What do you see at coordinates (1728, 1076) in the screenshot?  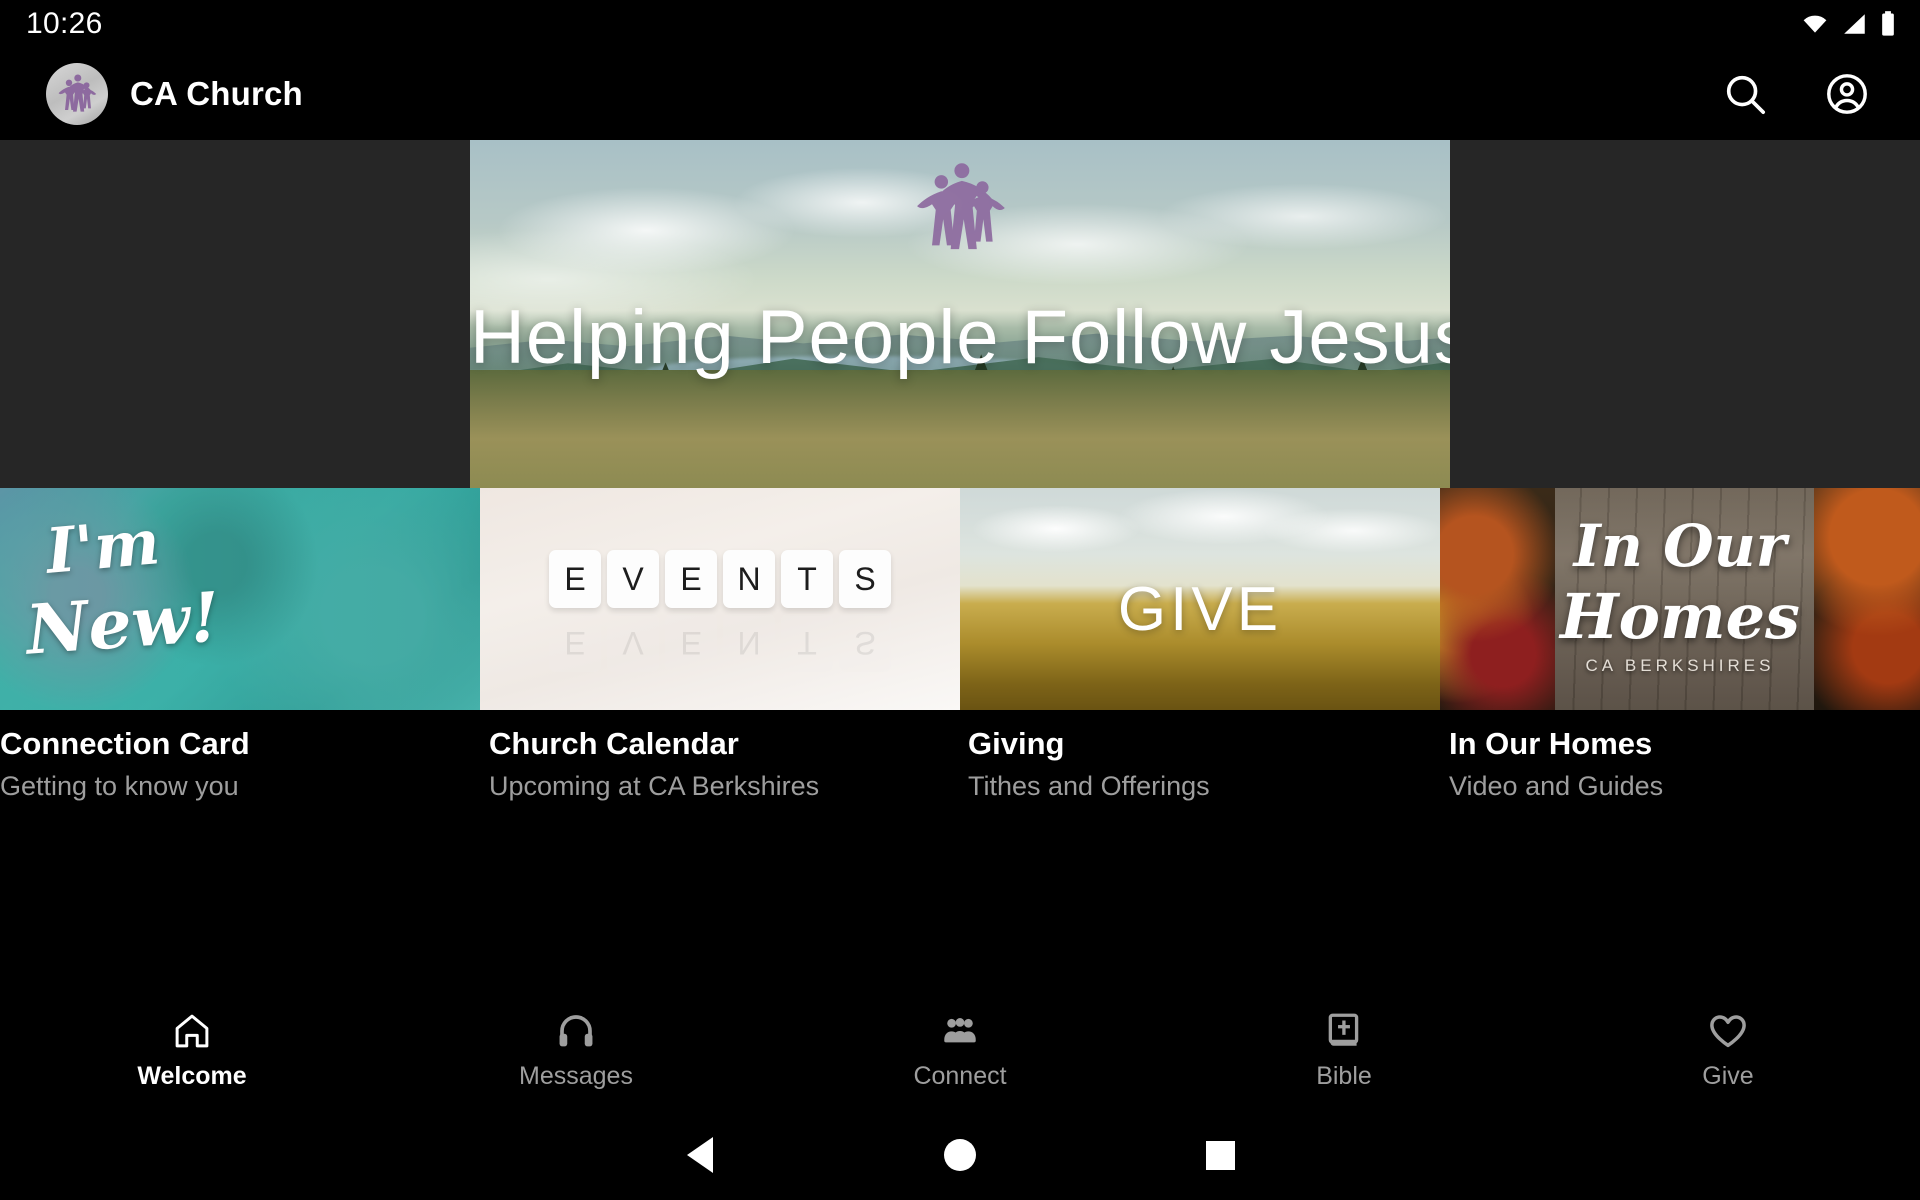 I see `nav-label: Give` at bounding box center [1728, 1076].